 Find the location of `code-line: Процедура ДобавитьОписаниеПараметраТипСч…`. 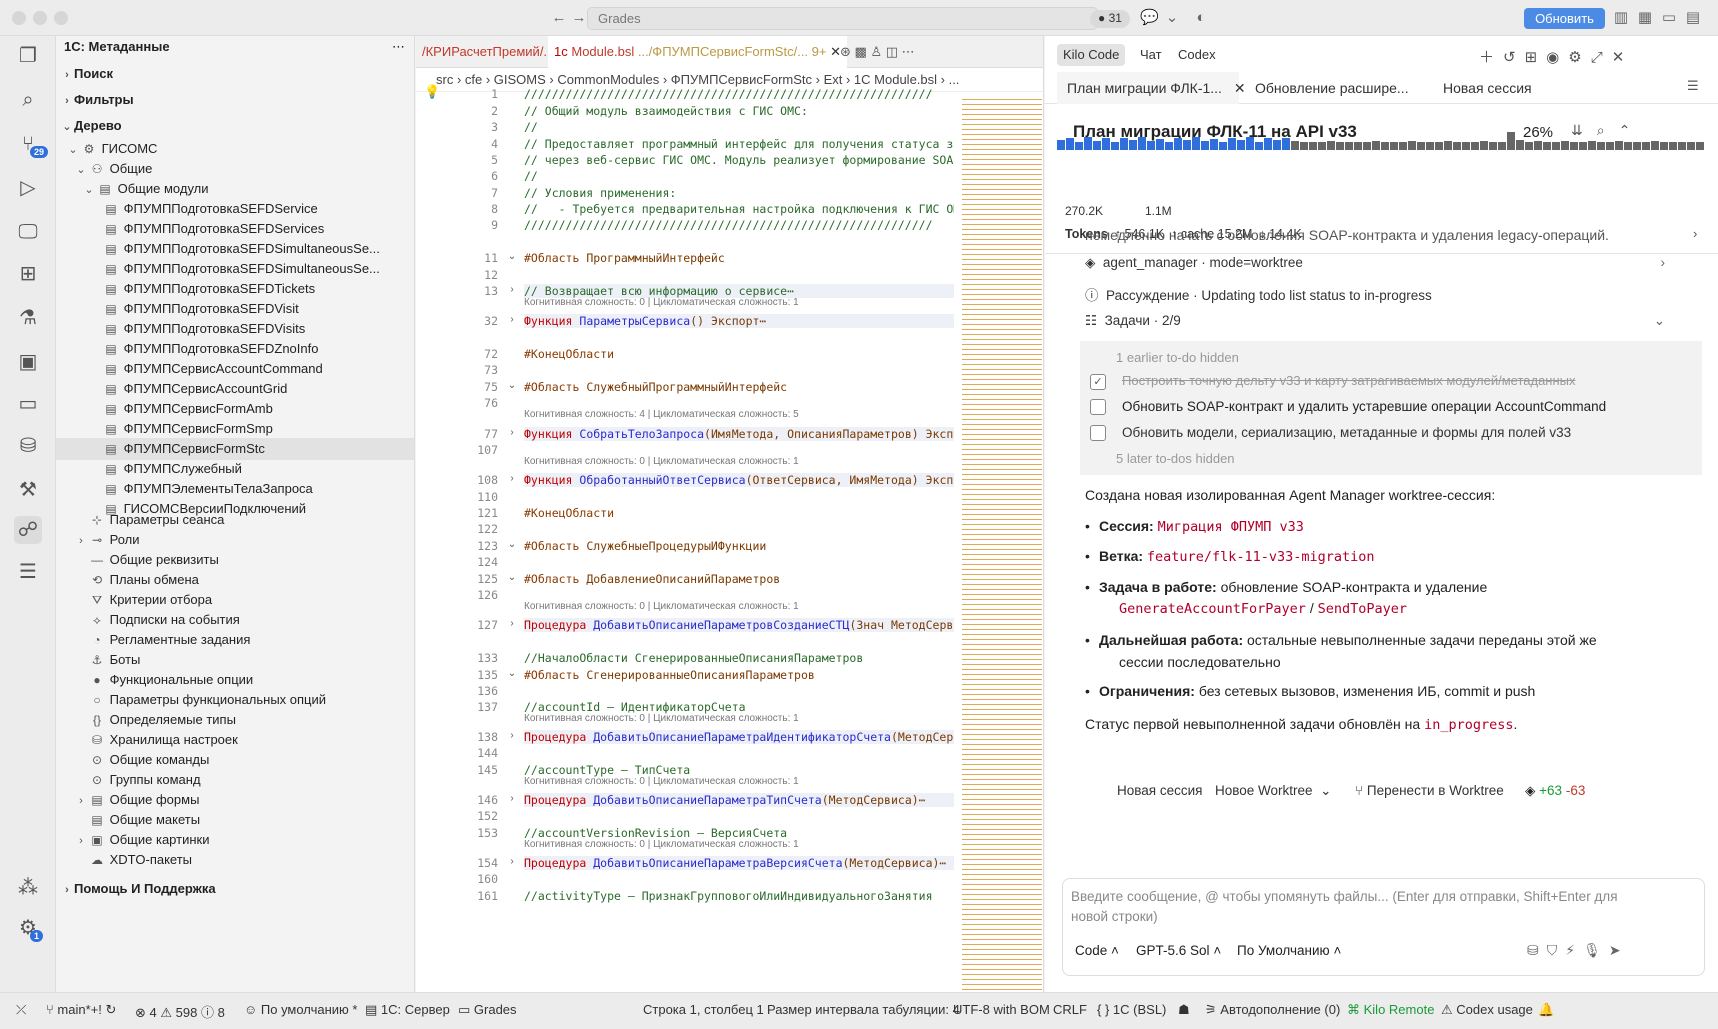

code-line: Процедура ДобавитьОписаниеПараметраТипСч… is located at coordinates (739, 800).